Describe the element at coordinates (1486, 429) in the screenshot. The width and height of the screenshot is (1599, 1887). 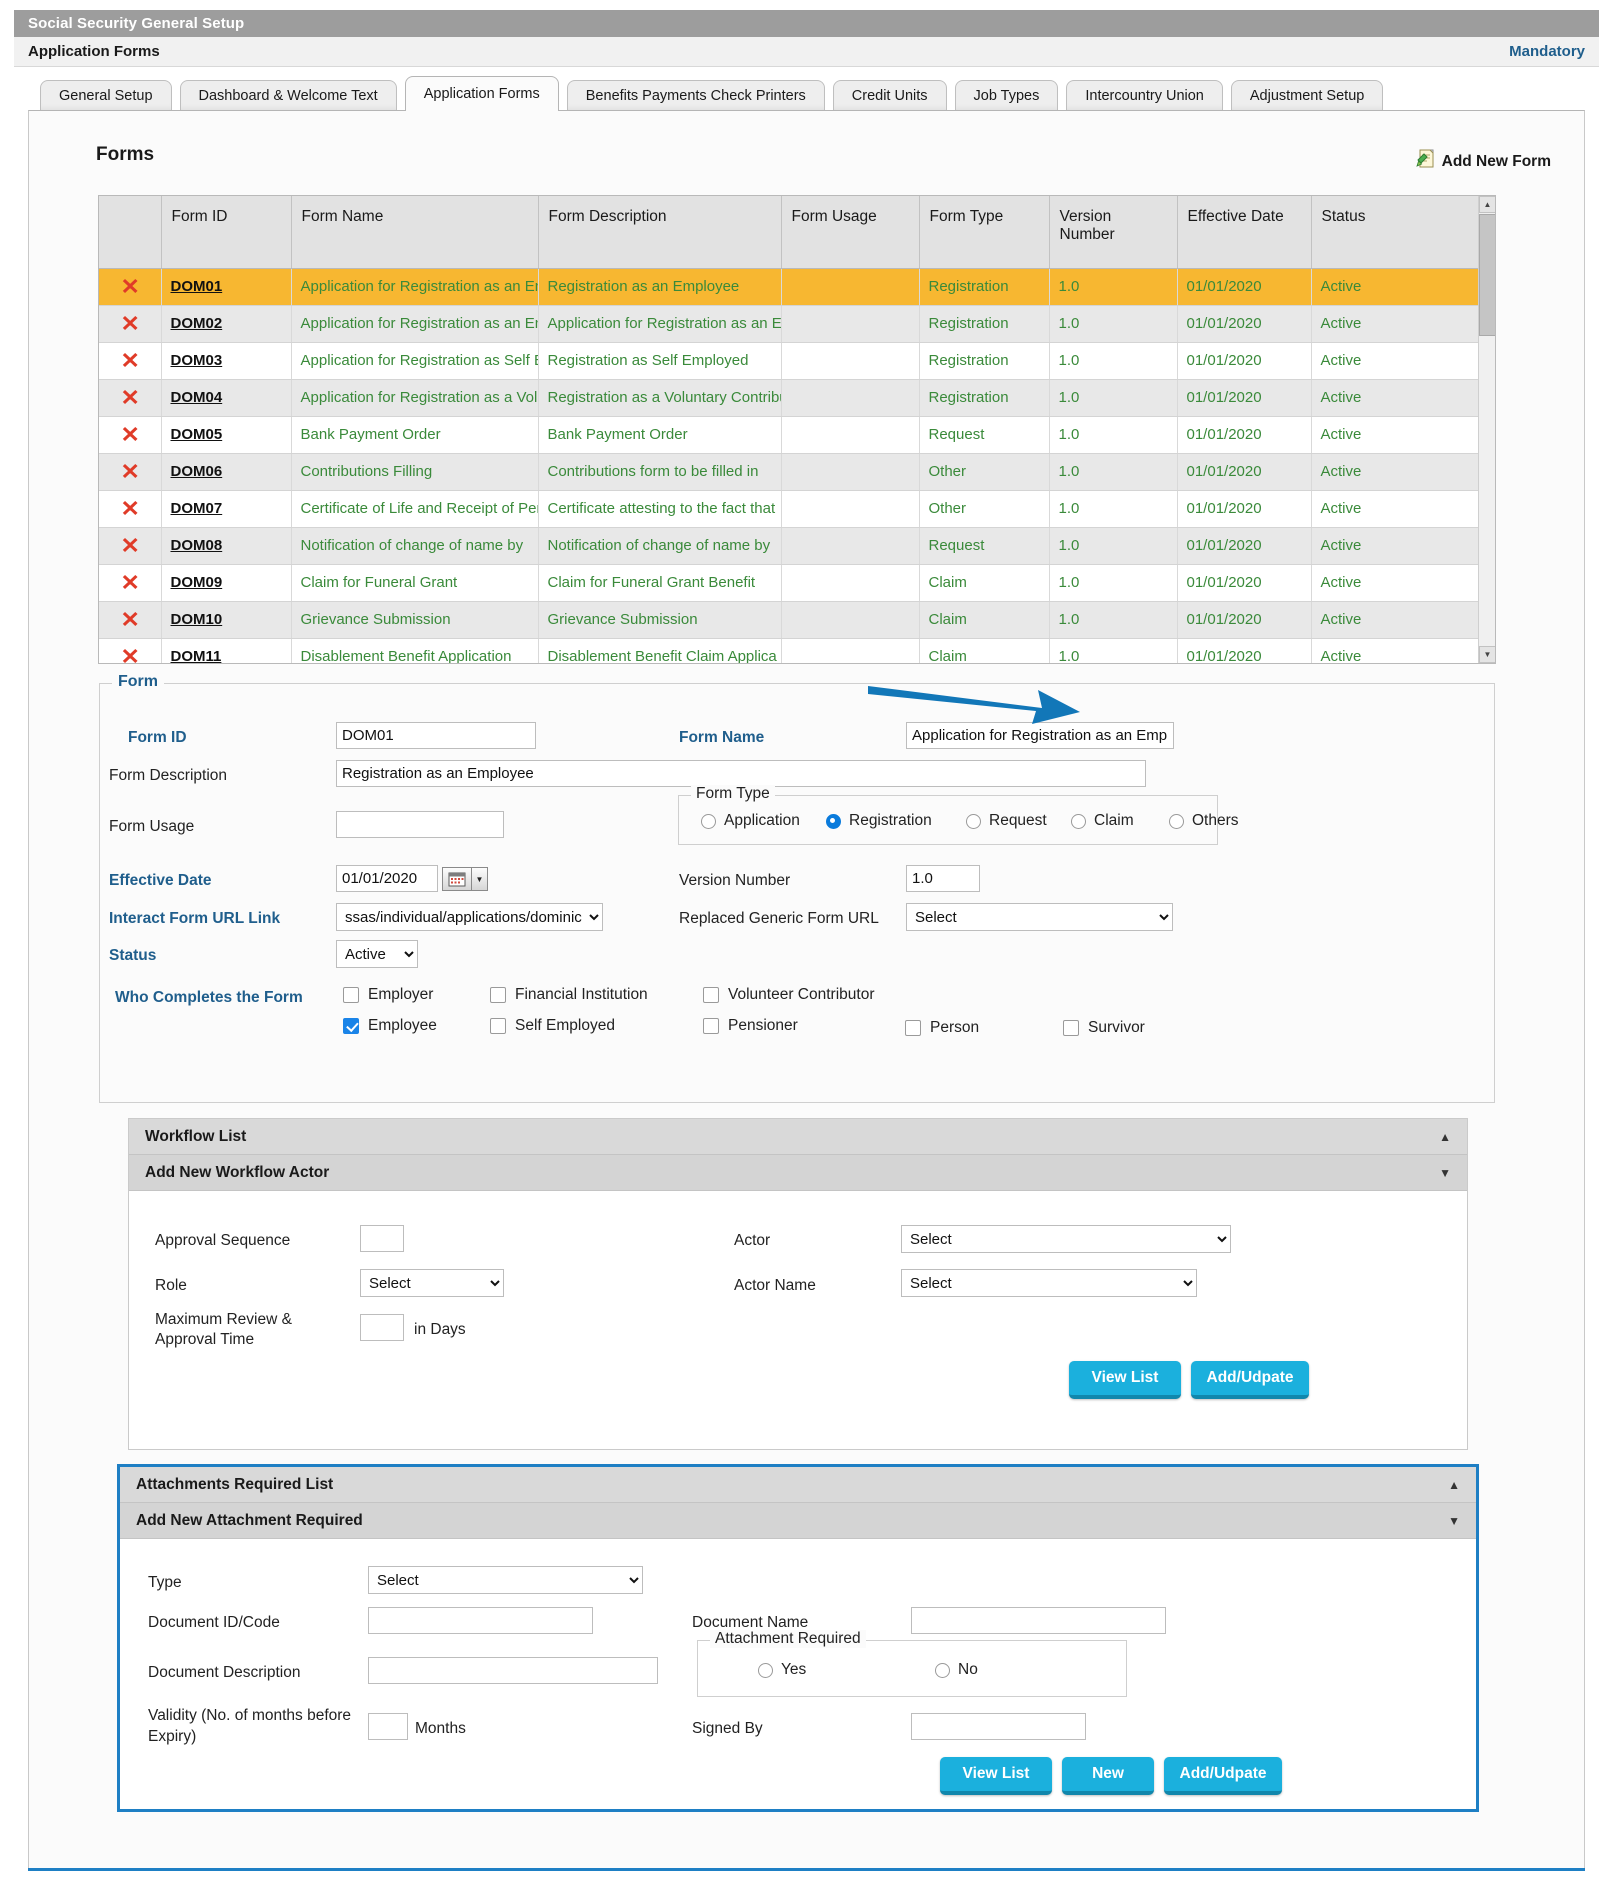
I see `grid-scrollbar: ▲ ▼` at that location.